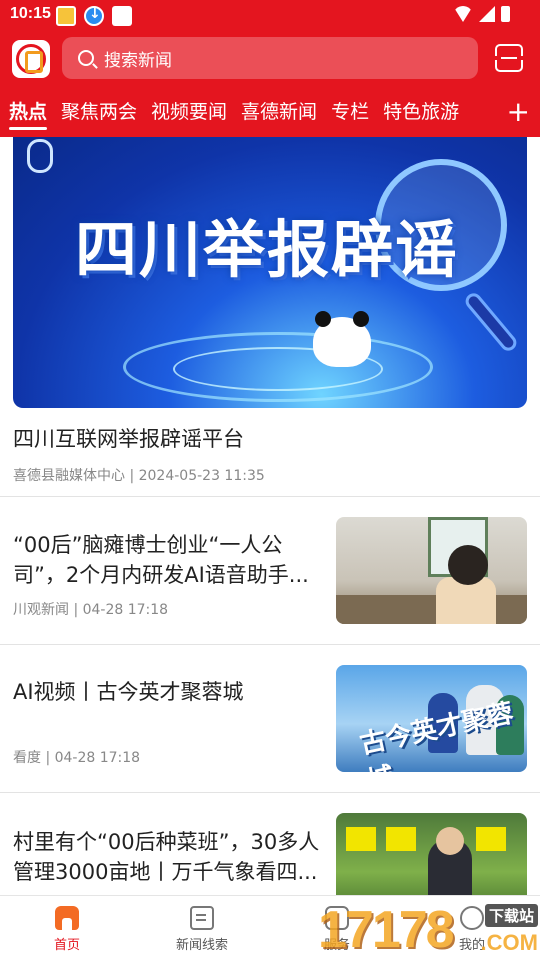  What do you see at coordinates (66, 16) in the screenshot?
I see `notification-app-icon` at bounding box center [66, 16].